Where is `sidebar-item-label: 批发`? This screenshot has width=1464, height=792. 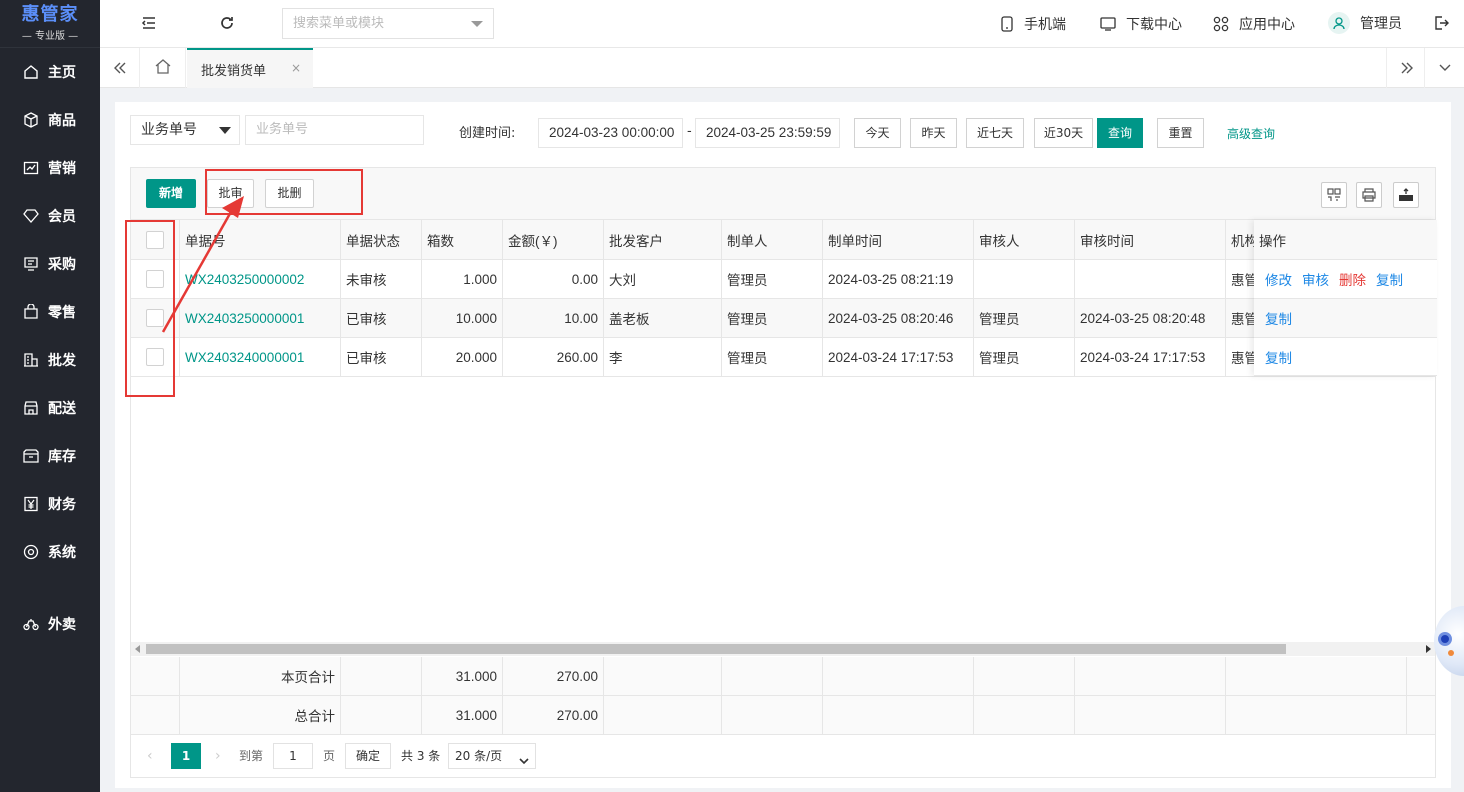
sidebar-item-label: 批发 is located at coordinates (62, 361).